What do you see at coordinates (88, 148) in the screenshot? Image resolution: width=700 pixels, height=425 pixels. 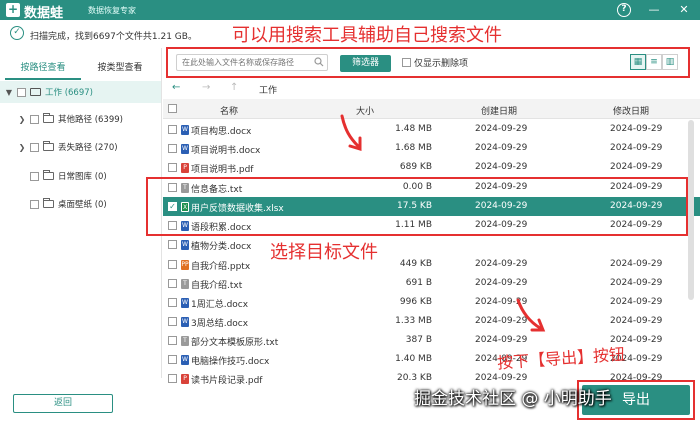 I see `tree-item-label: 丢失路径 (270)` at bounding box center [88, 148].